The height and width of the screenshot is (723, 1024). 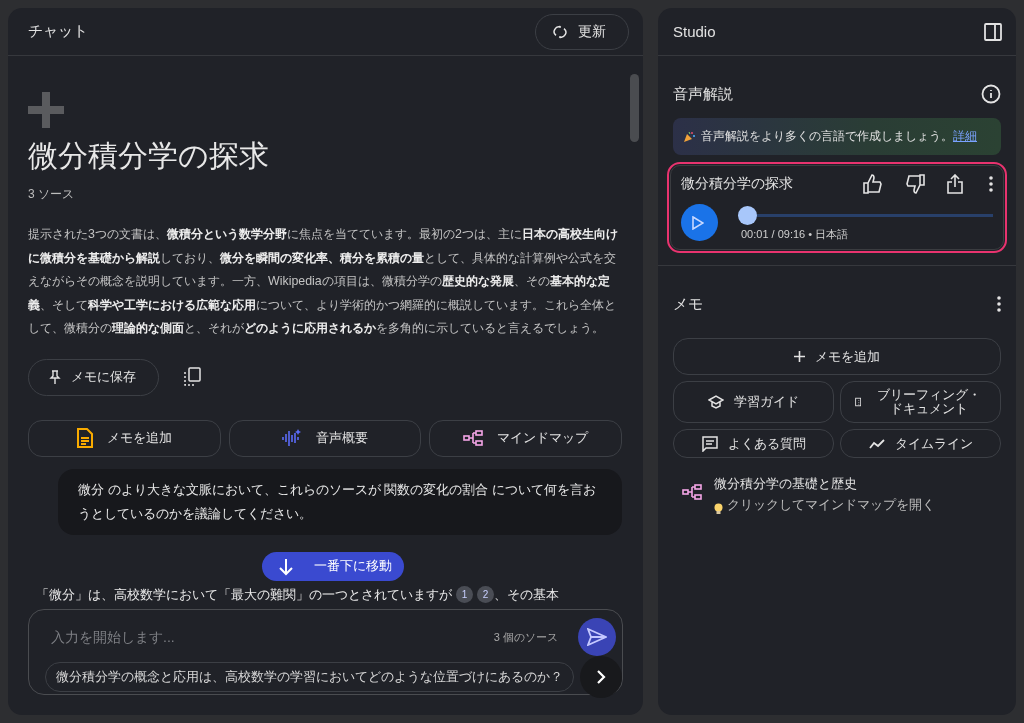 What do you see at coordinates (340, 501) in the screenshot?
I see `user-message: 微分 のより大きな文脈において、これらのソースが 関数の変化の割合 について何を言おうとしているのかを議論してください。` at bounding box center [340, 501].